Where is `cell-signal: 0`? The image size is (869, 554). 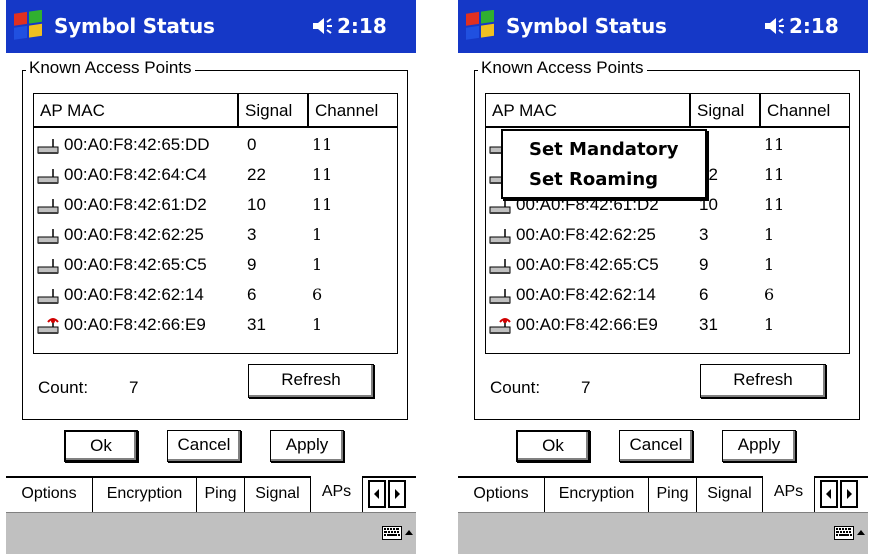
cell-signal: 0 is located at coordinates (252, 144).